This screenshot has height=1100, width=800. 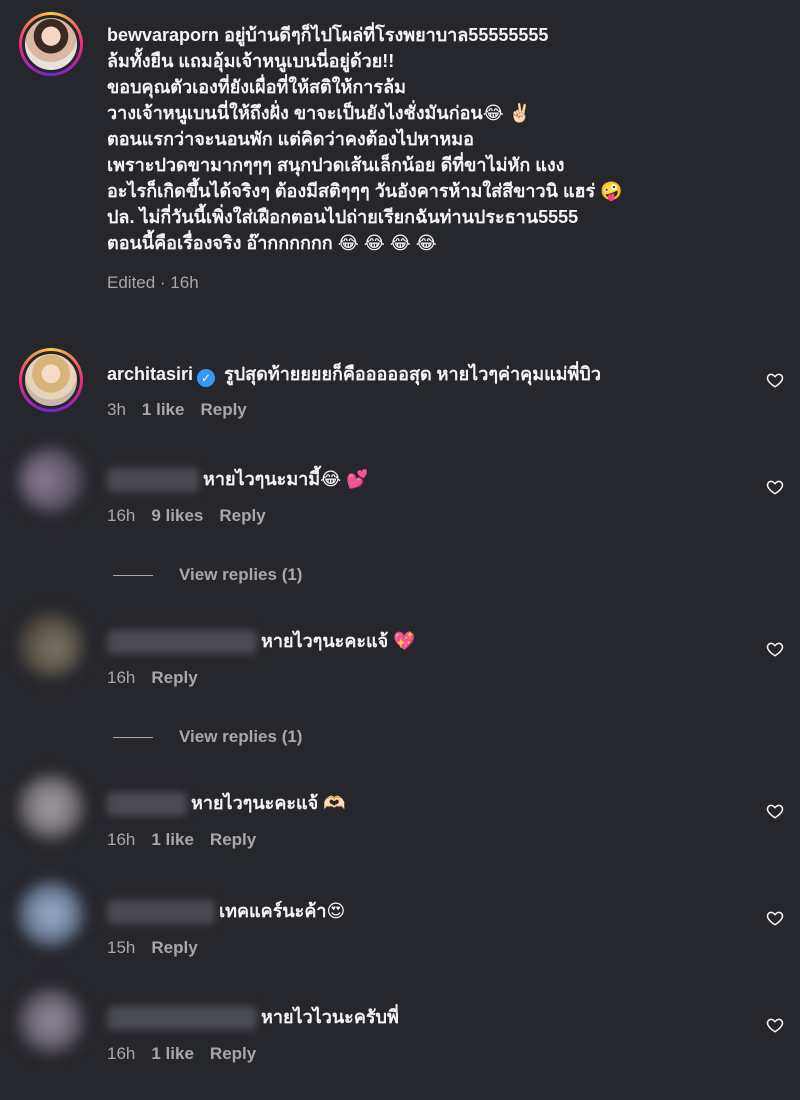 I want to click on comment-text: หายไวๆนะคะแจ้ 🫶🏻, so click(x=268, y=803).